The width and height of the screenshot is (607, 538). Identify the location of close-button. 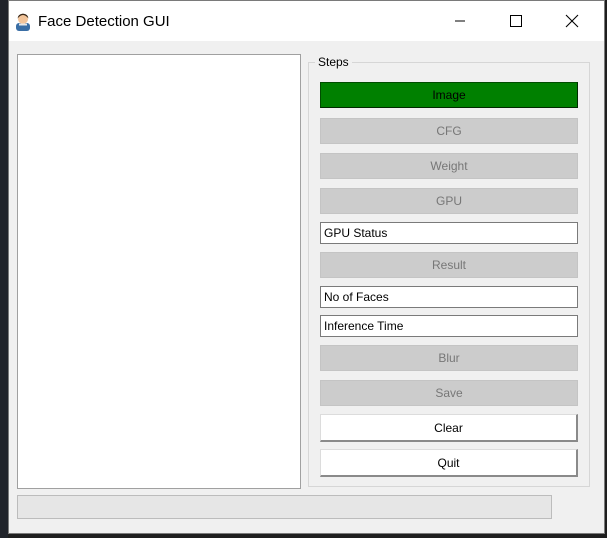
(572, 21).